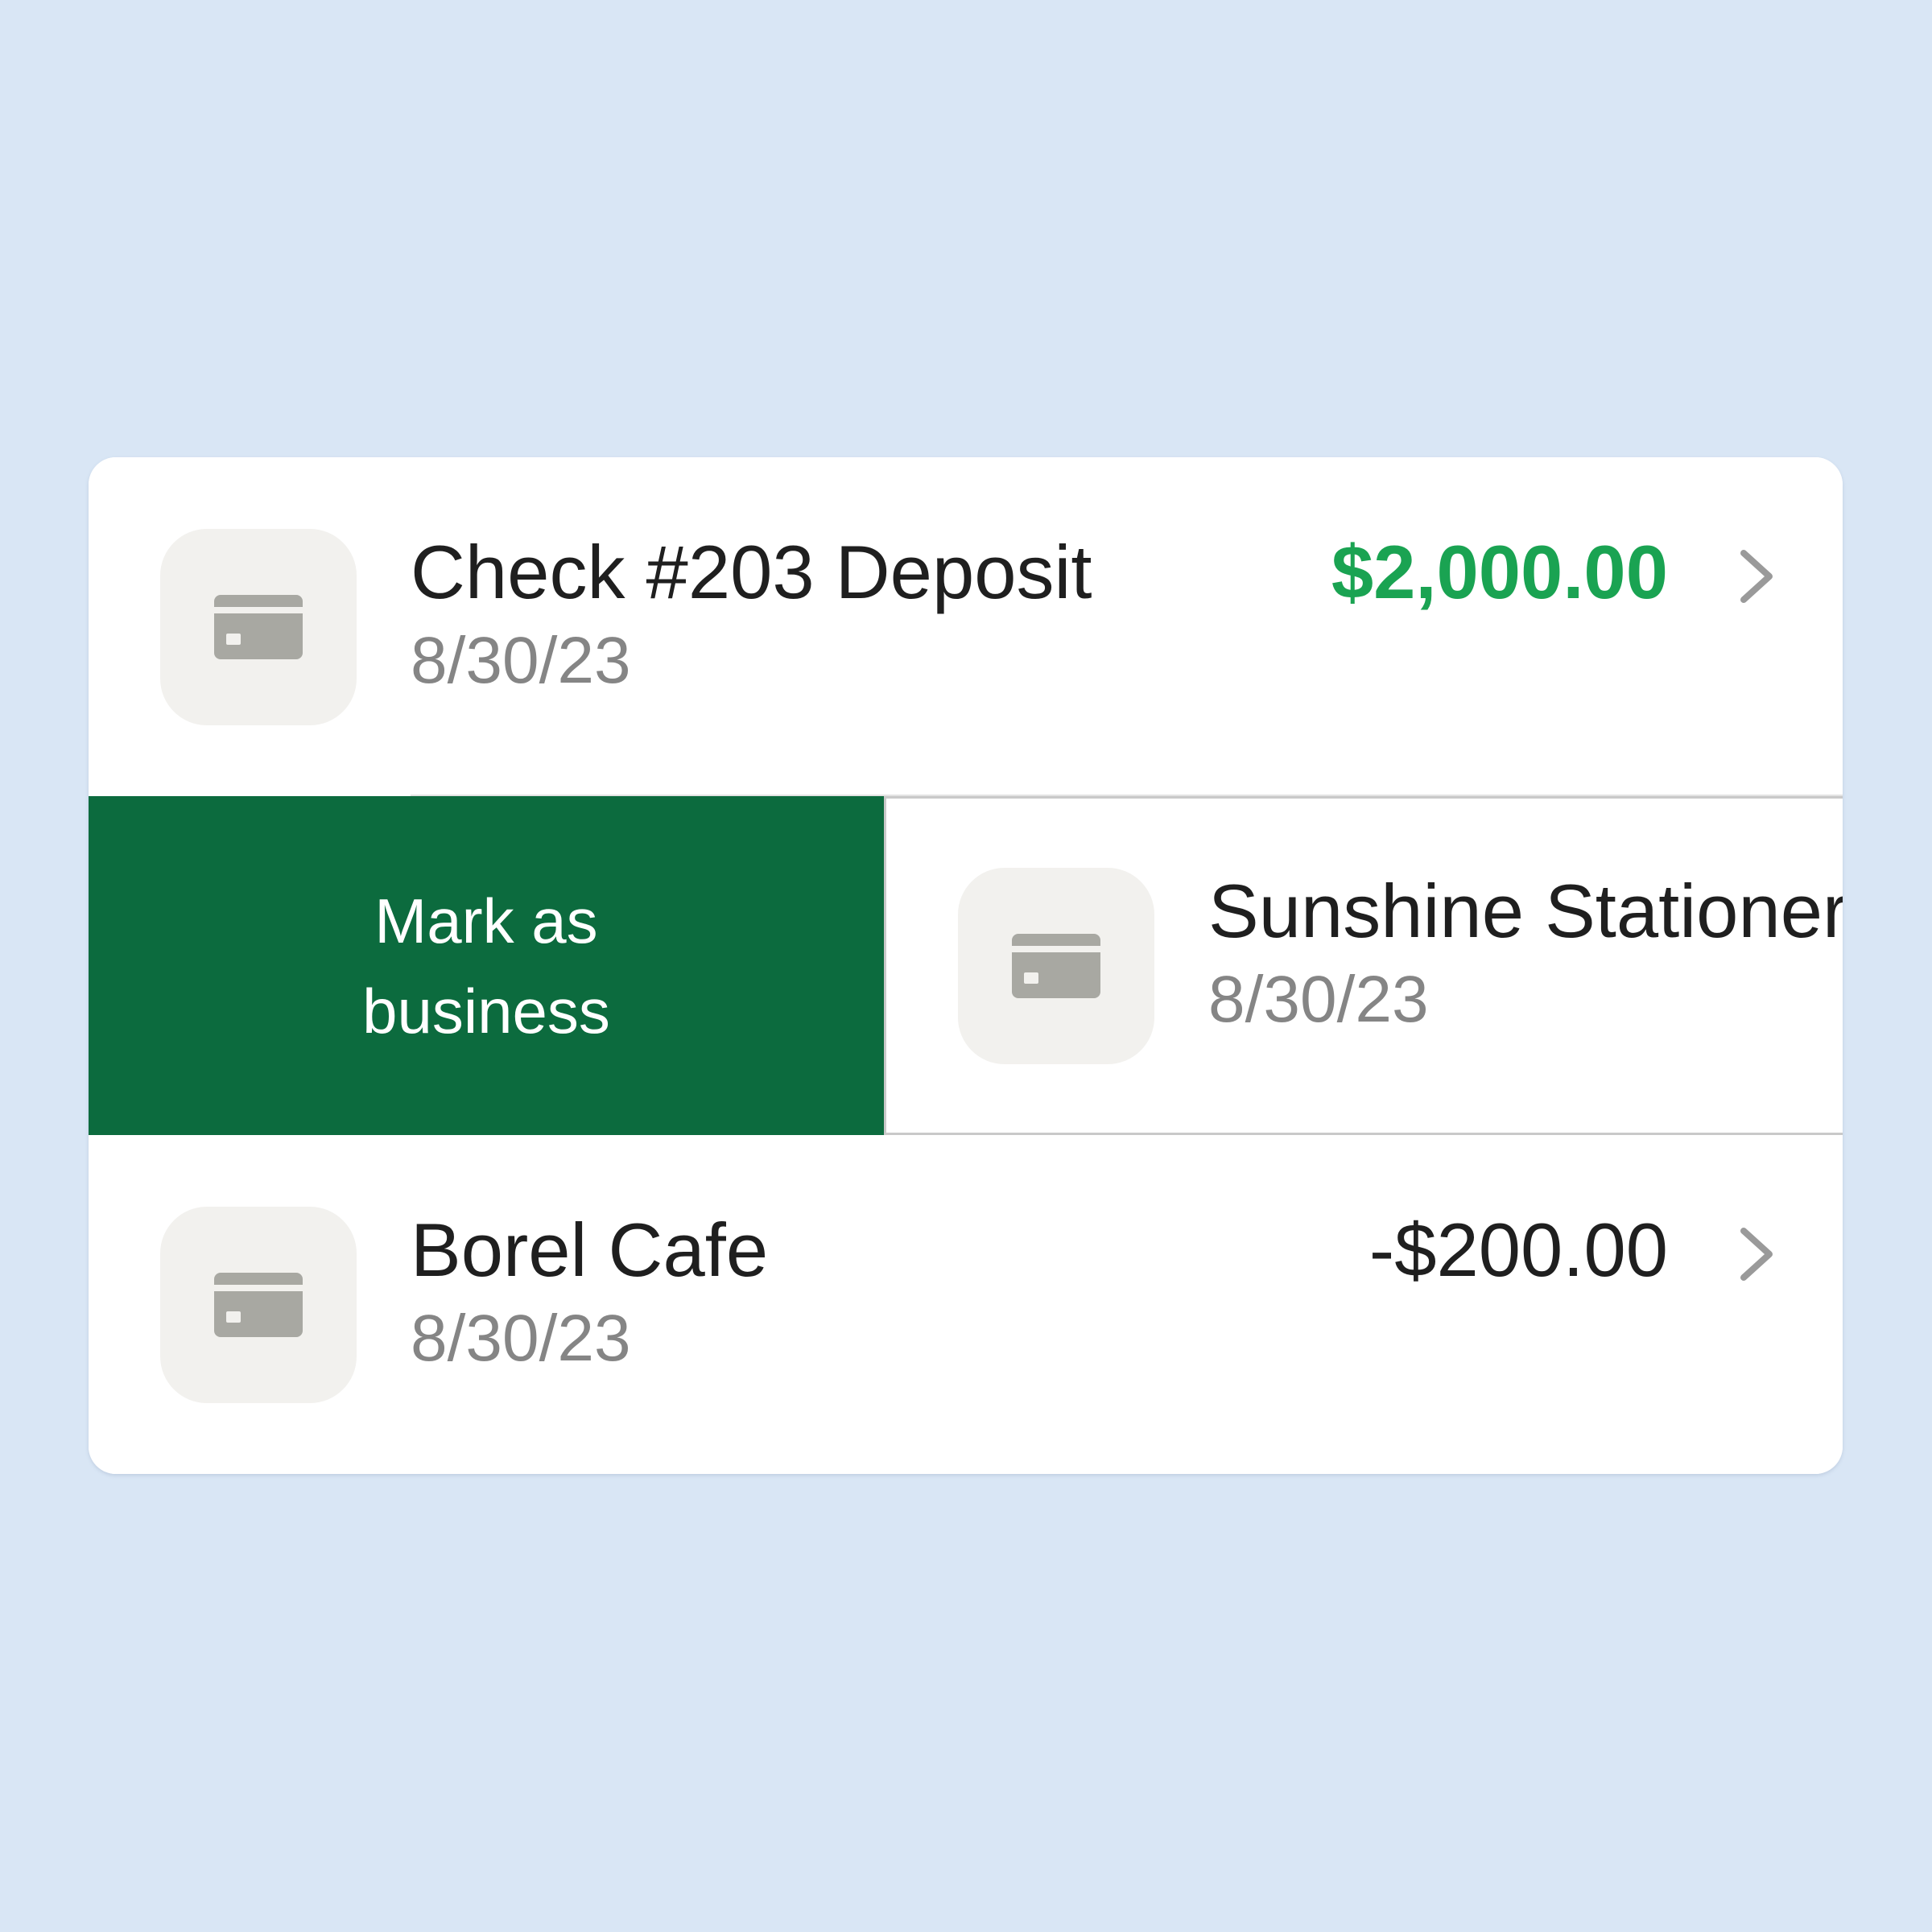 Image resolution: width=1932 pixels, height=1932 pixels. What do you see at coordinates (1499, 572) in the screenshot?
I see `transaction-amount: $2,000.00` at bounding box center [1499, 572].